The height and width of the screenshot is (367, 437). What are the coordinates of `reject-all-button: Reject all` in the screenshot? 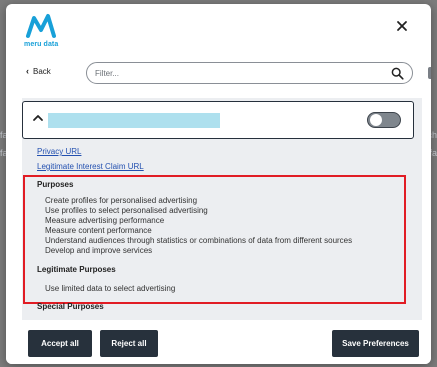 It's located at (129, 343).